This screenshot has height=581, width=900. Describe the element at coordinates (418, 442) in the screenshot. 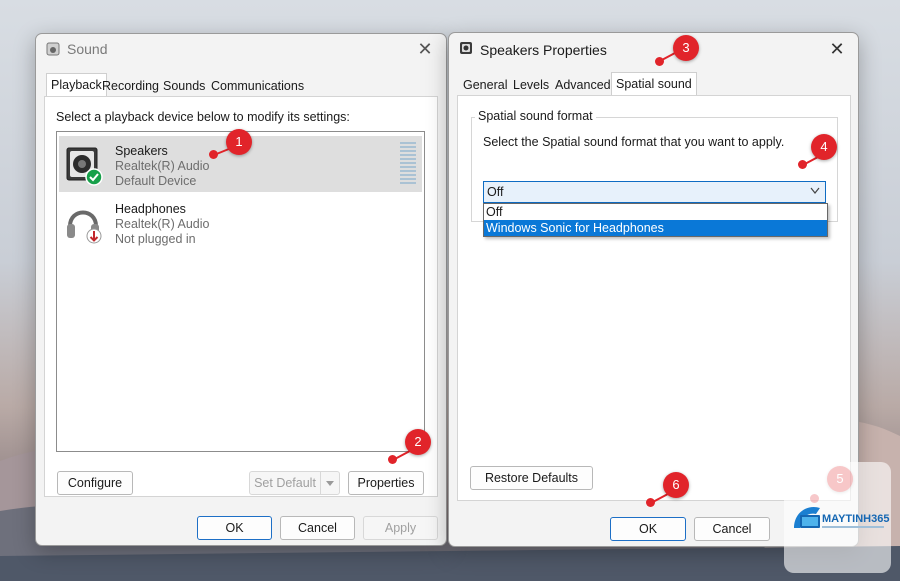

I see `step-marker-2: 2` at that location.